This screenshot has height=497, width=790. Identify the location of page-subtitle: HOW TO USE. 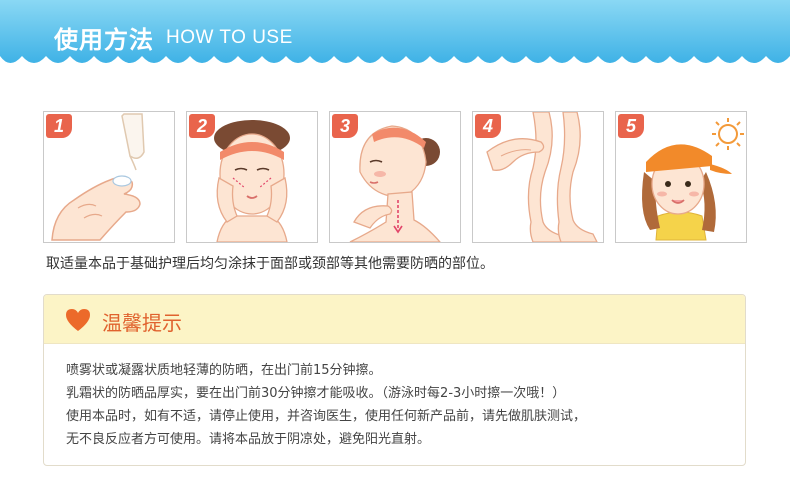
(229, 37).